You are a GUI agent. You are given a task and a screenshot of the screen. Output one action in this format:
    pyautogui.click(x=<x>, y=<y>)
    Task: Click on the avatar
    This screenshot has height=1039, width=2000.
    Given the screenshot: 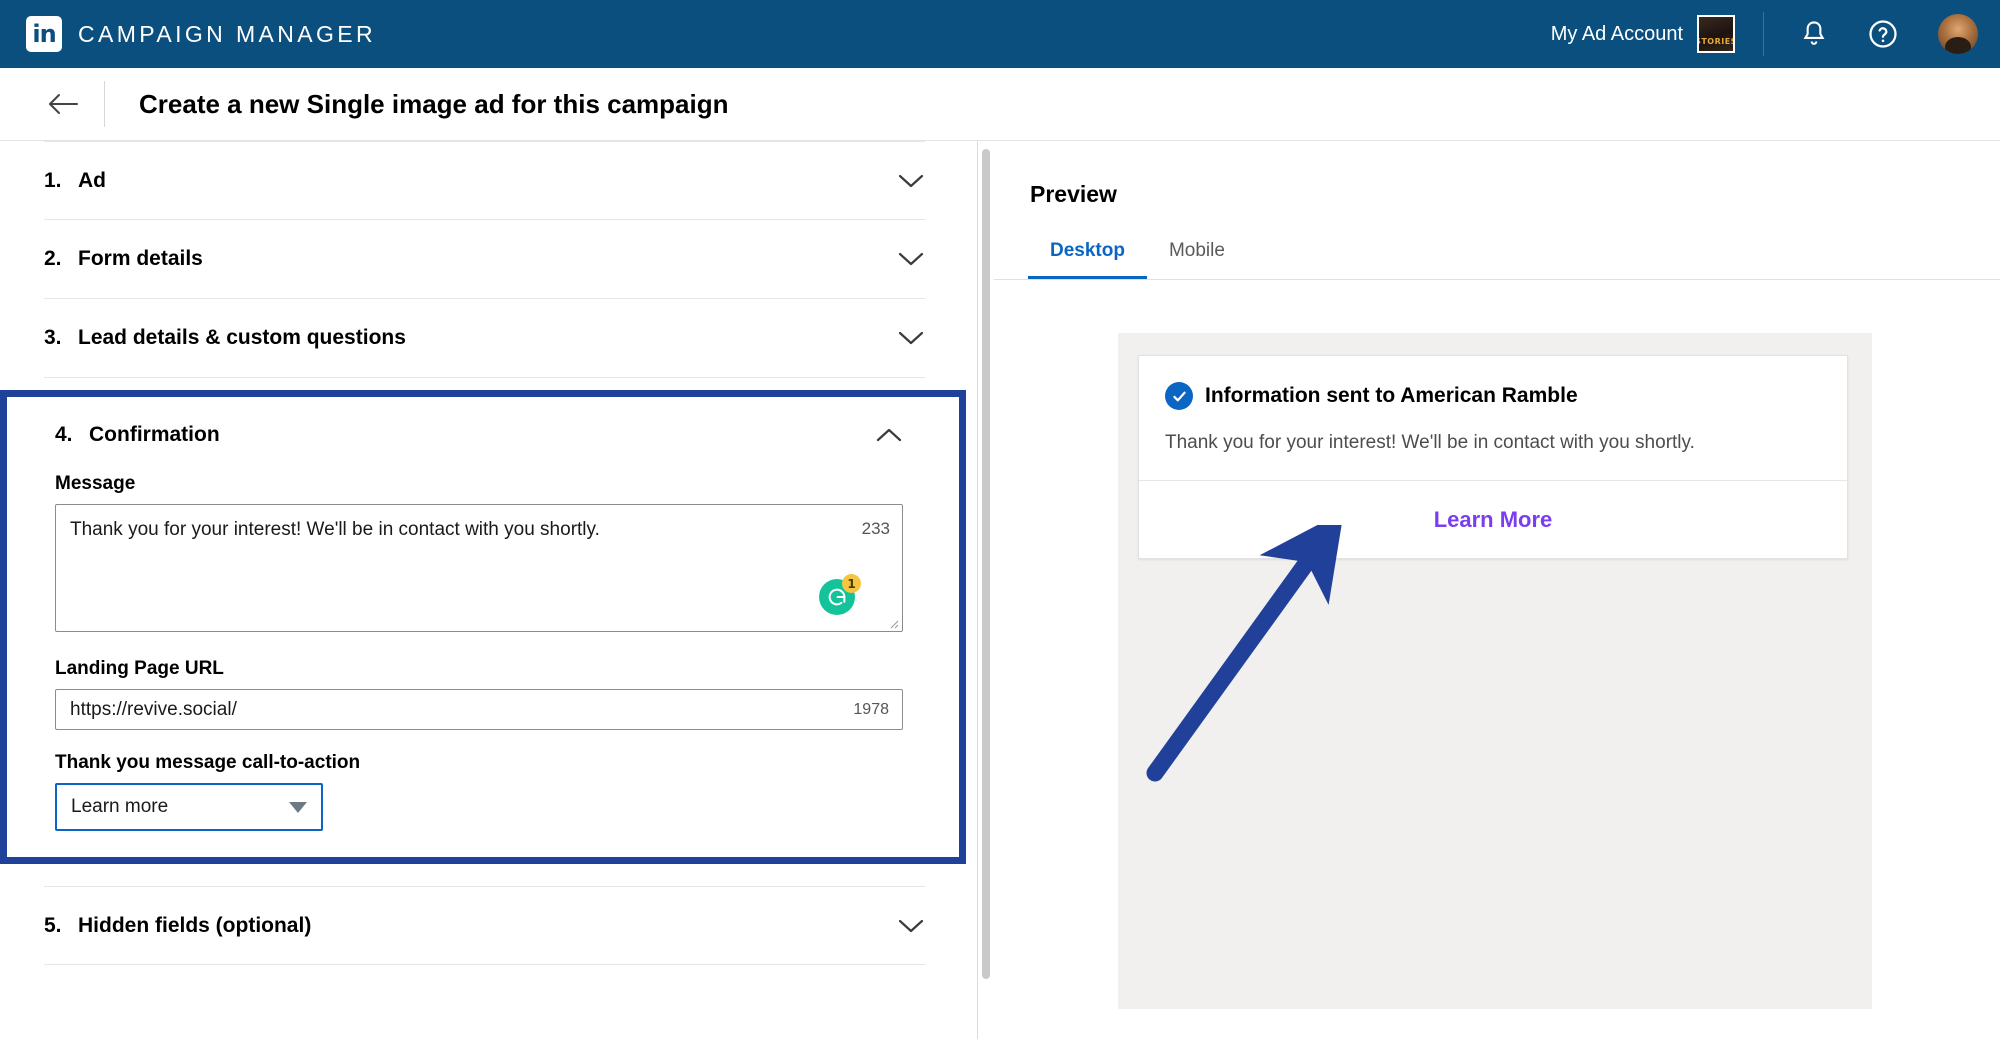 What is the action you would take?
    pyautogui.click(x=1958, y=34)
    